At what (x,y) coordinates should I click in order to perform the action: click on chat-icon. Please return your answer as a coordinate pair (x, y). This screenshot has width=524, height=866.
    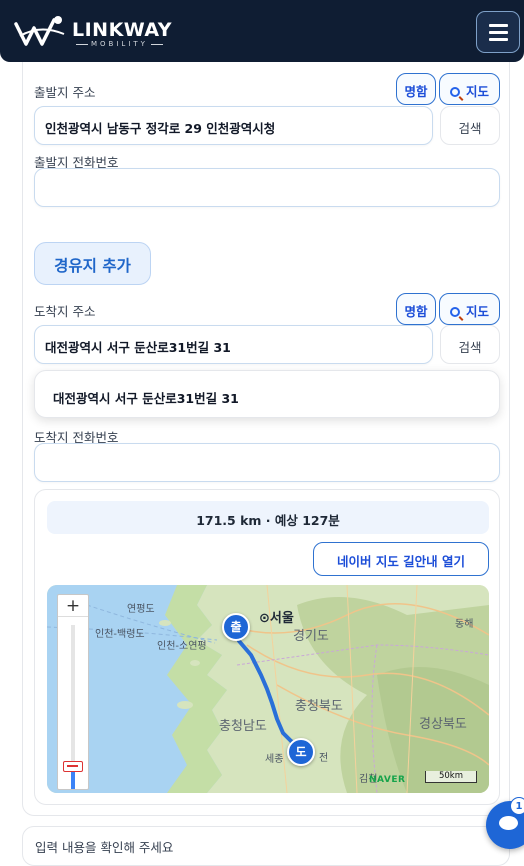
    Looking at the image, I should click on (508, 823).